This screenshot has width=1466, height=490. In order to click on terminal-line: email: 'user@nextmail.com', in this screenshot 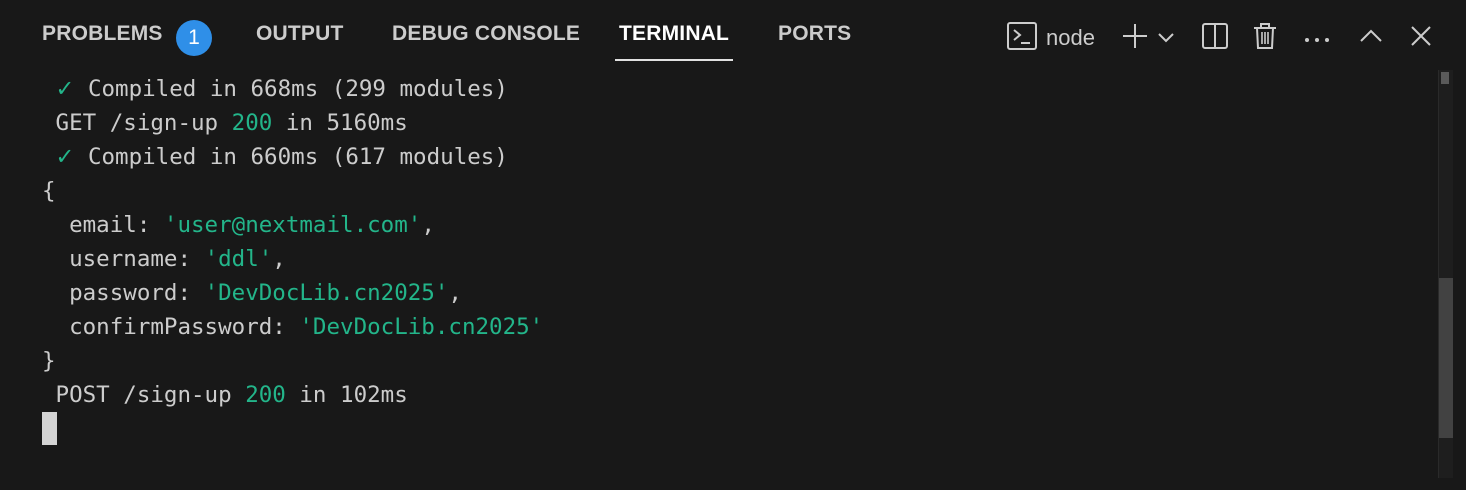, I will do `click(238, 225)`.